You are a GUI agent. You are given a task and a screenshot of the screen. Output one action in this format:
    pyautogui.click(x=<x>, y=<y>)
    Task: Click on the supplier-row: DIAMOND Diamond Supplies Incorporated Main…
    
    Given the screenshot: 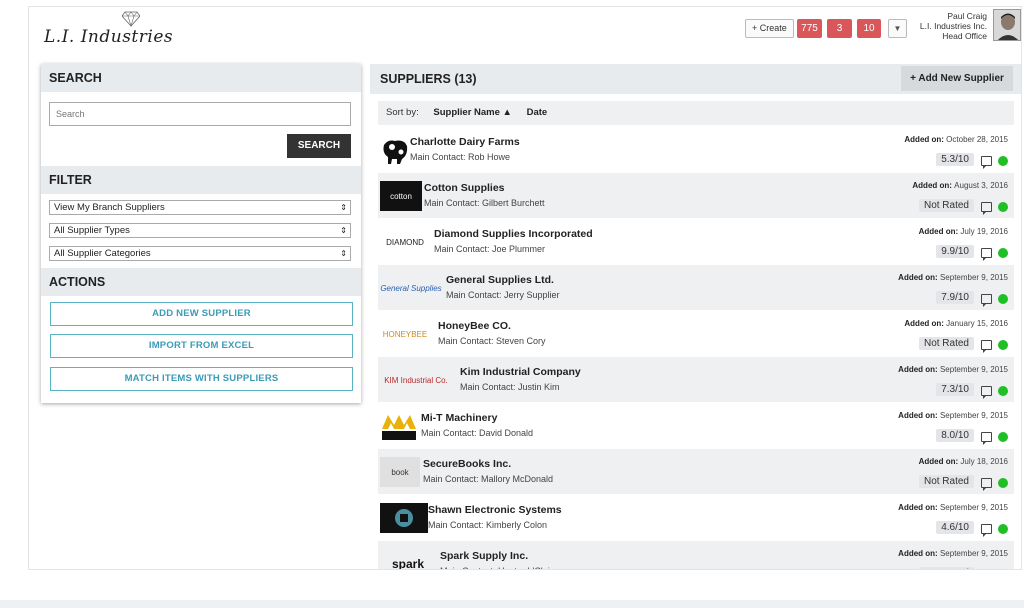 What is the action you would take?
    pyautogui.click(x=696, y=242)
    